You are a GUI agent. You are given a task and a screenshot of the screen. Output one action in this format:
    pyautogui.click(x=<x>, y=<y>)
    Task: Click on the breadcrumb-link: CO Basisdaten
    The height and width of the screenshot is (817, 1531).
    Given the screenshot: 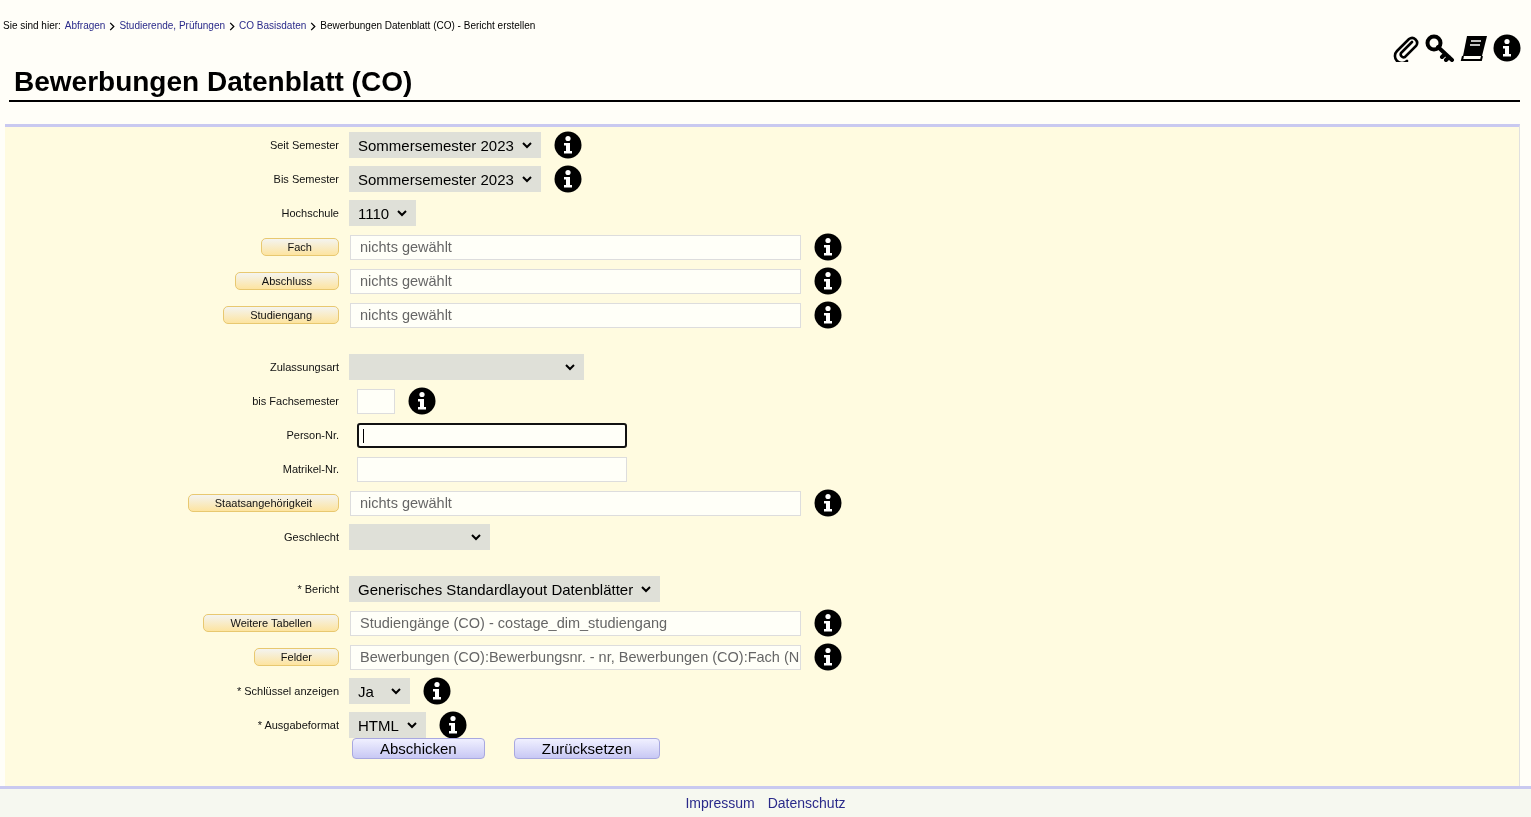 What is the action you would take?
    pyautogui.click(x=273, y=25)
    